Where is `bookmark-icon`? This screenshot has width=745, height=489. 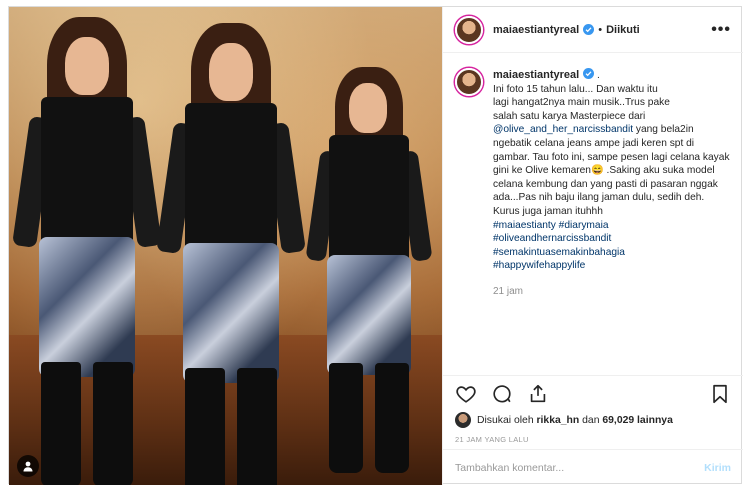
bookmark-icon is located at coordinates (720, 394).